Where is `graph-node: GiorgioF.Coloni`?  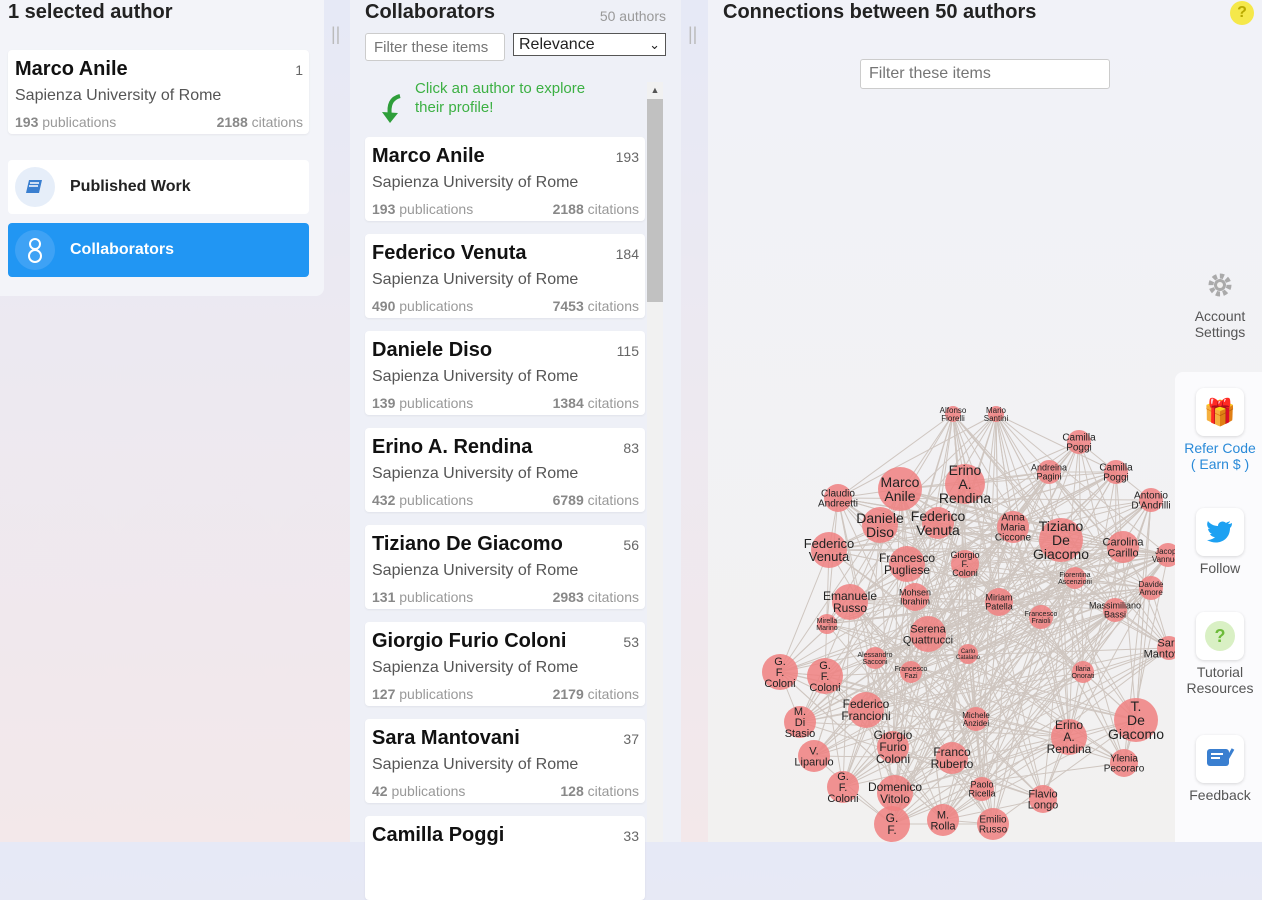
graph-node: GiorgioF.Coloni is located at coordinates (965, 564).